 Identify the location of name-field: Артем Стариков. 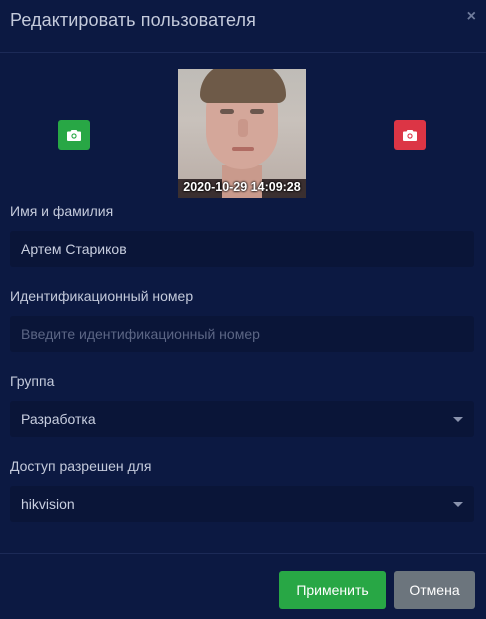
(242, 249).